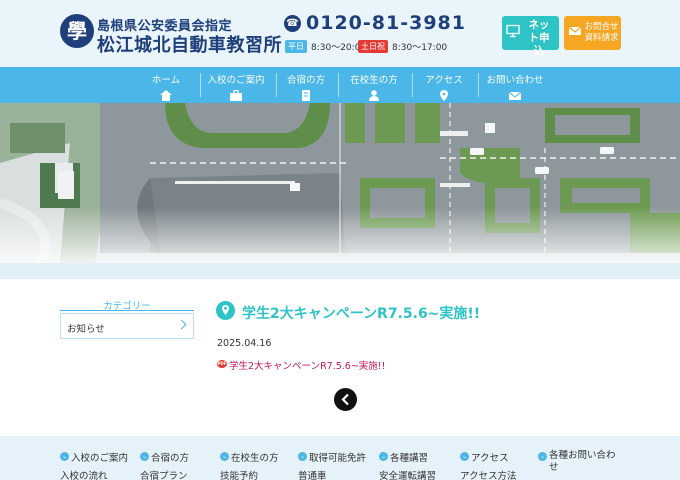 This screenshot has height=480, width=680. What do you see at coordinates (539, 38) in the screenshot?
I see `net-application-label: ネット申込` at bounding box center [539, 38].